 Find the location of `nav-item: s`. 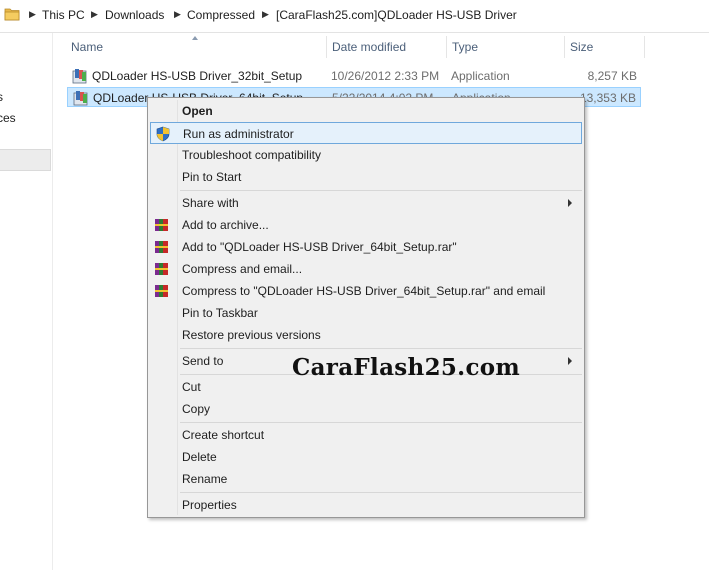

nav-item: s is located at coordinates (1, 97).